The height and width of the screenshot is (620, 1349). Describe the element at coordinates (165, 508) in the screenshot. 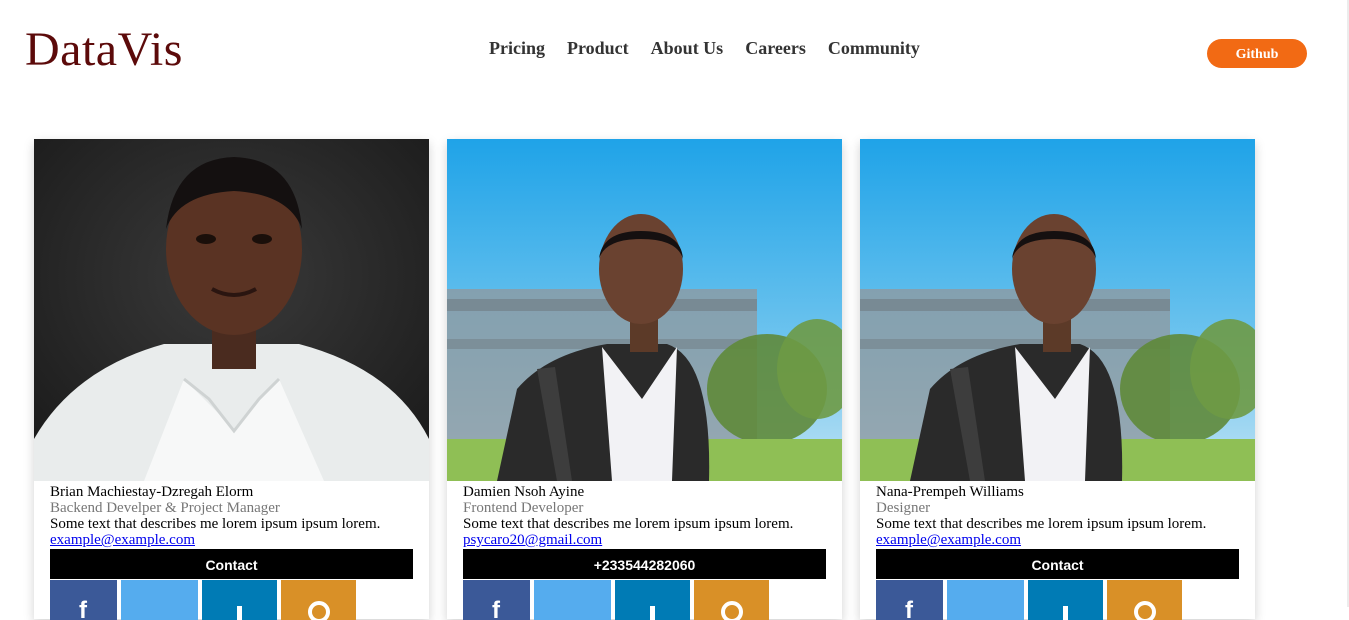

I see `member-role: Backend Develper & Project Manager` at that location.